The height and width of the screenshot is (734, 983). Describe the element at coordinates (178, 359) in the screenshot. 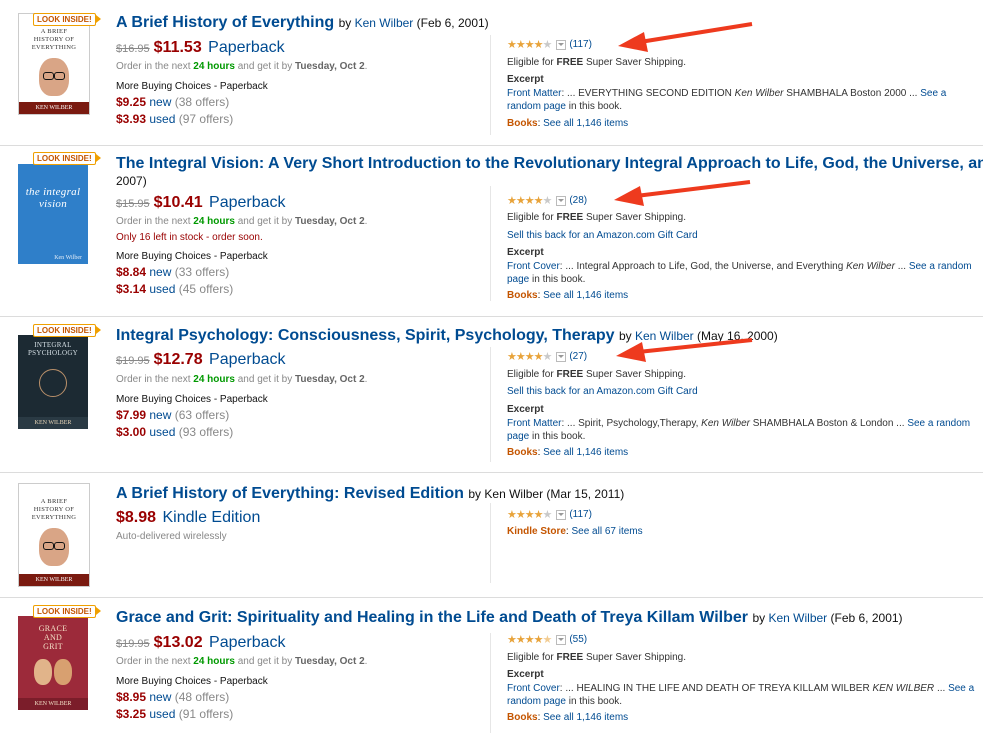

I see `price: $12.78` at that location.